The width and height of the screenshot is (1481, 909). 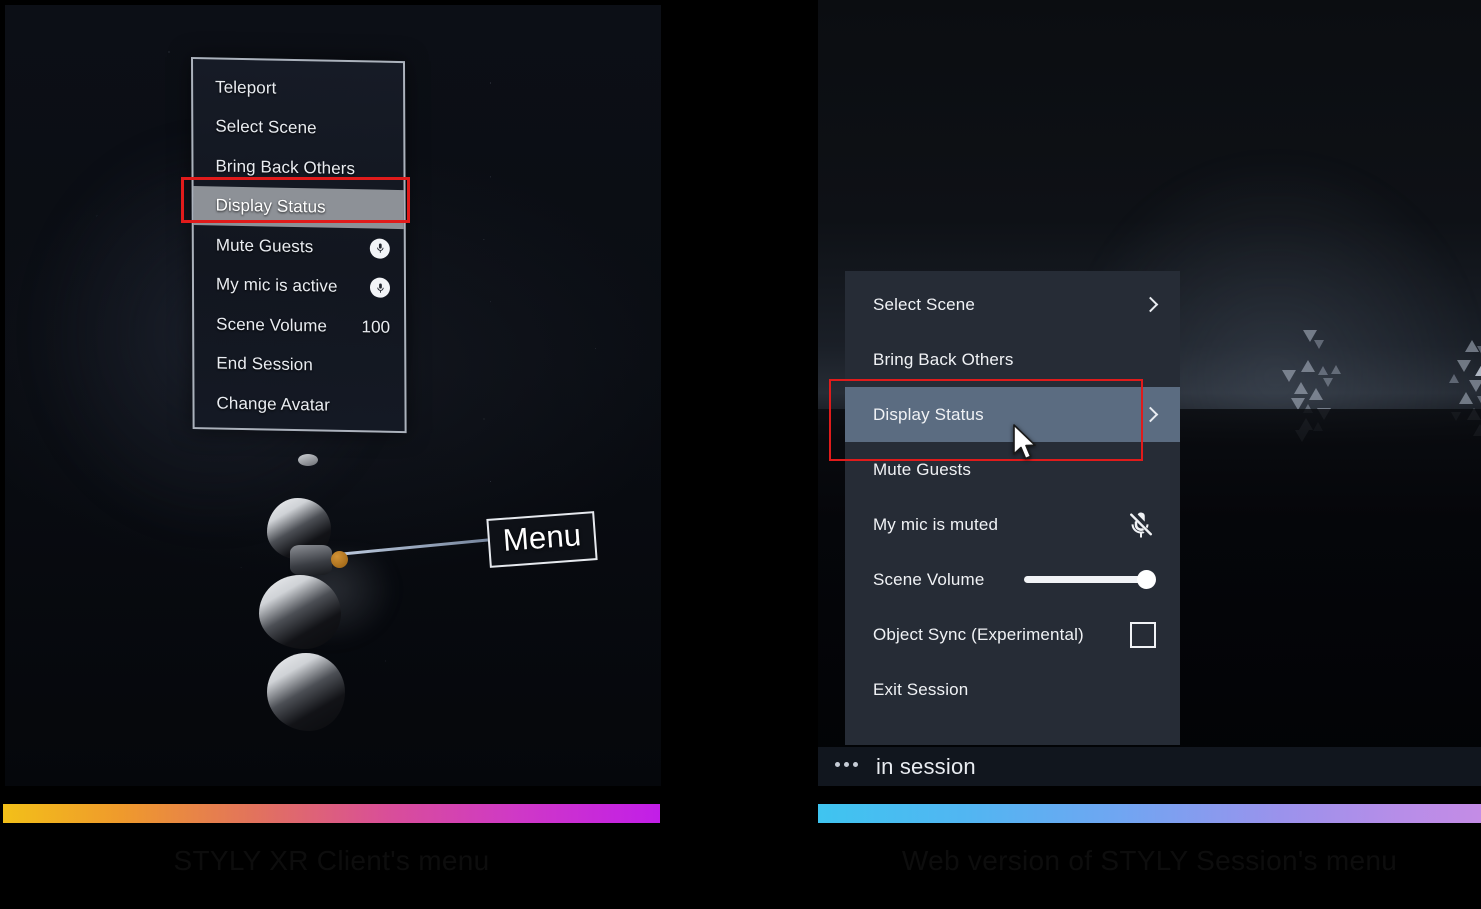 What do you see at coordinates (921, 689) in the screenshot?
I see `web-menu-item-label: Exit Session` at bounding box center [921, 689].